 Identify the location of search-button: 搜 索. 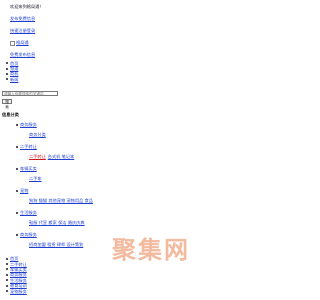
(7, 103).